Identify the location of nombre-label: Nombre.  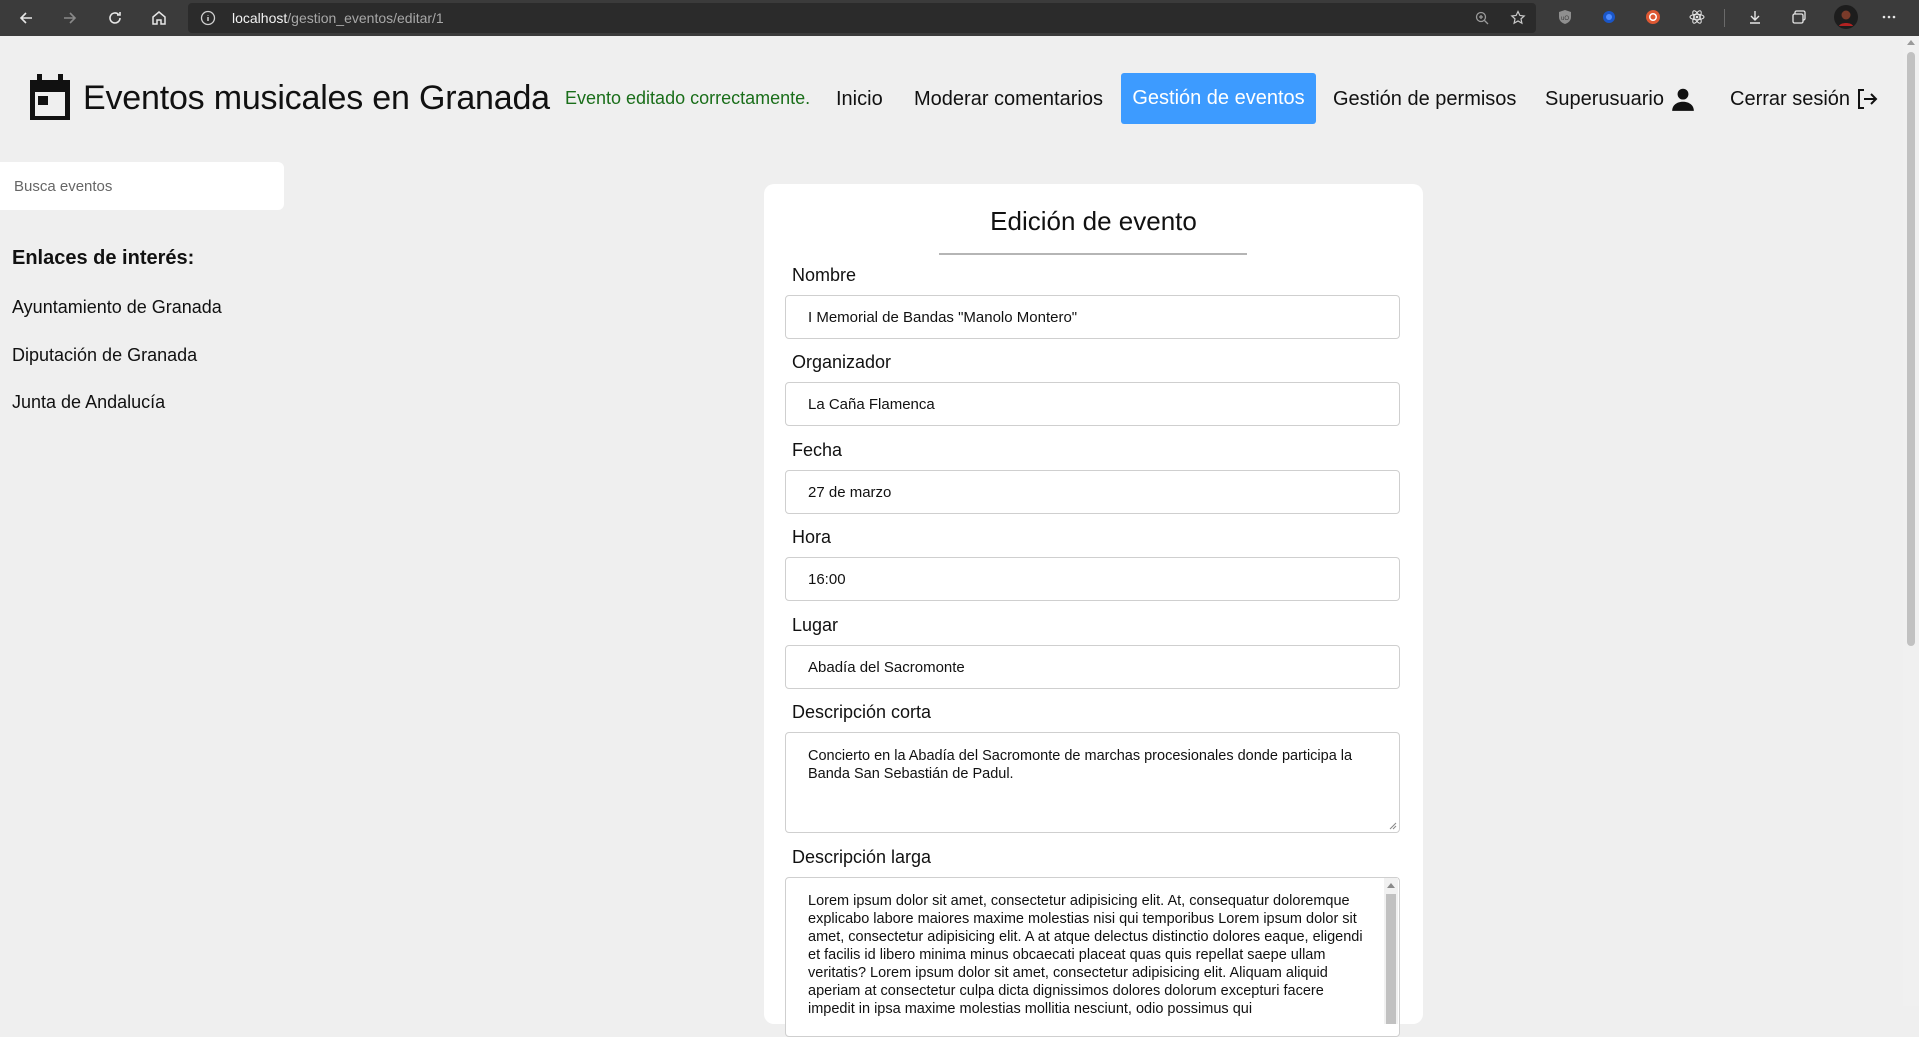
(824, 275).